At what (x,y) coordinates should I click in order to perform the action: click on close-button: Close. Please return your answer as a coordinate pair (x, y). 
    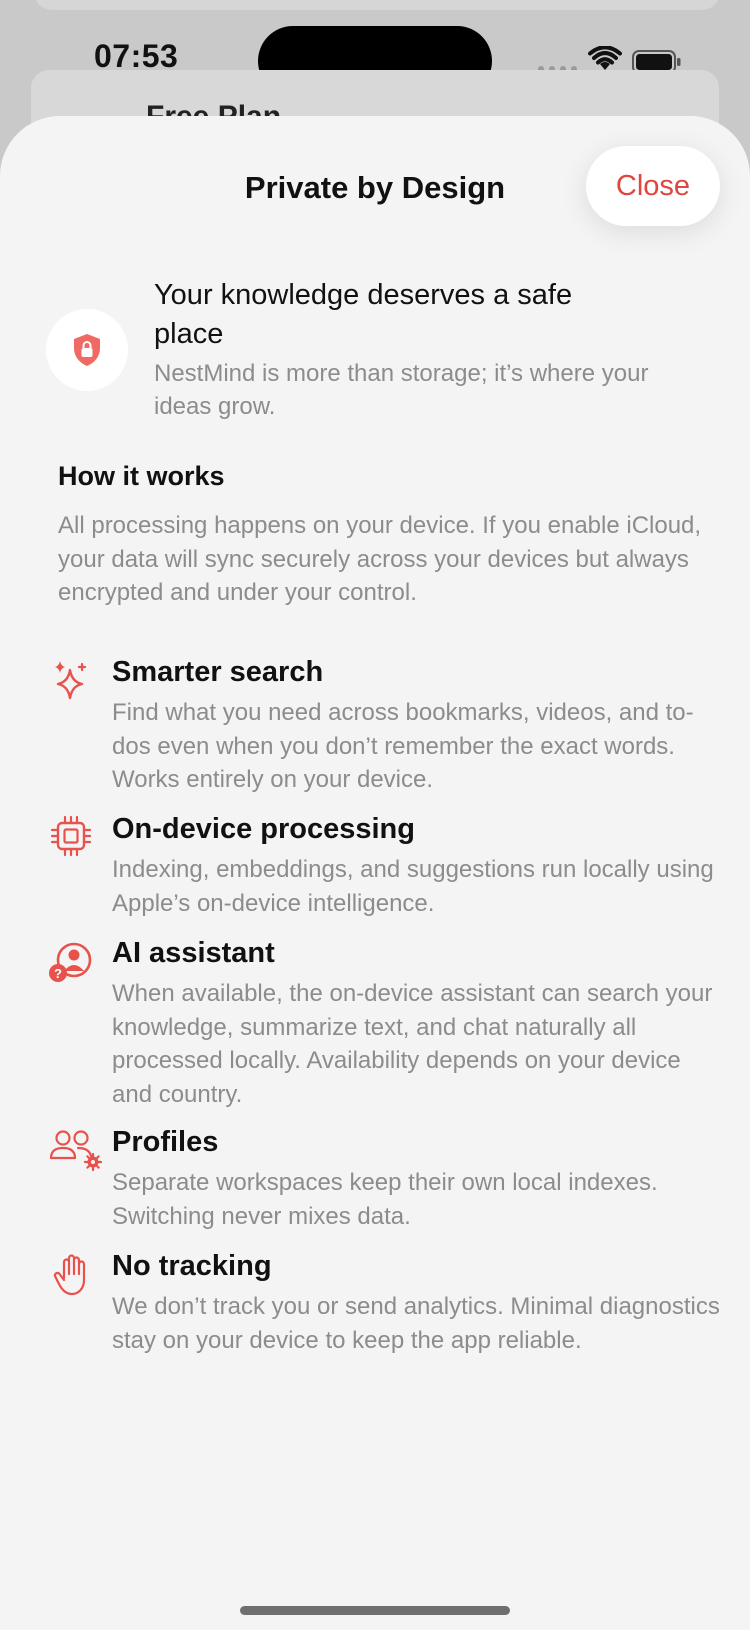
    Looking at the image, I should click on (653, 186).